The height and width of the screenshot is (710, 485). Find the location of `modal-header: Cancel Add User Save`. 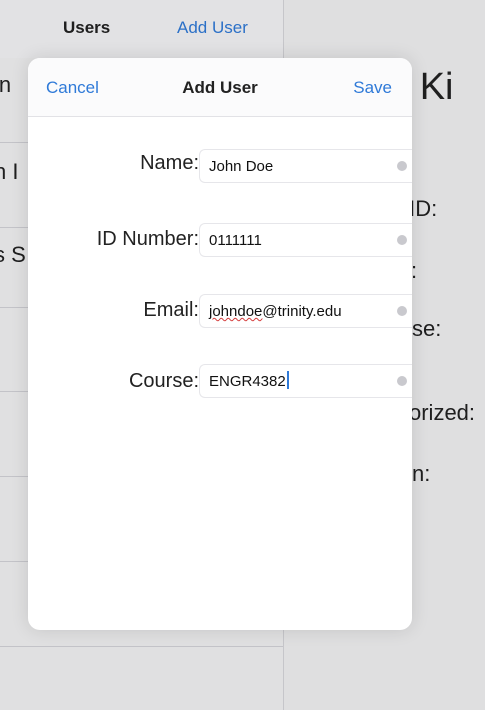

modal-header: Cancel Add User Save is located at coordinates (220, 87).